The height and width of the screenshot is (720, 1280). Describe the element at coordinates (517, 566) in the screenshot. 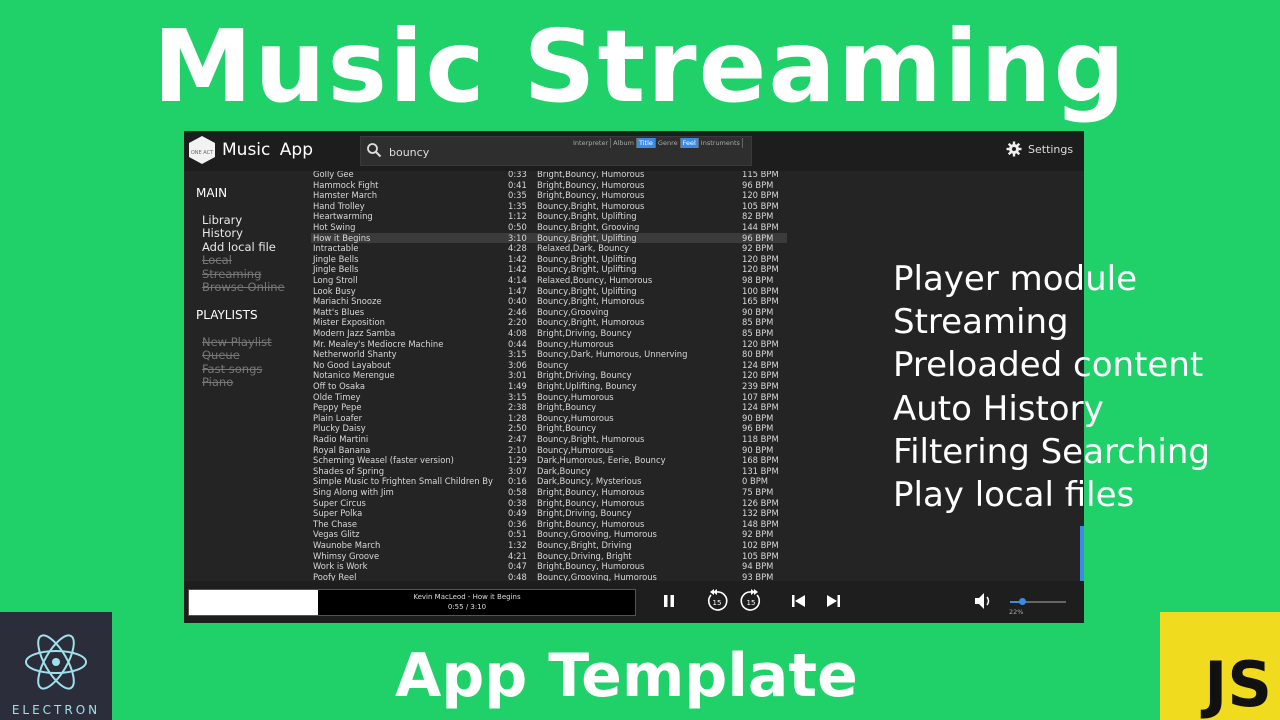

I see `track-duration: 0:47` at that location.